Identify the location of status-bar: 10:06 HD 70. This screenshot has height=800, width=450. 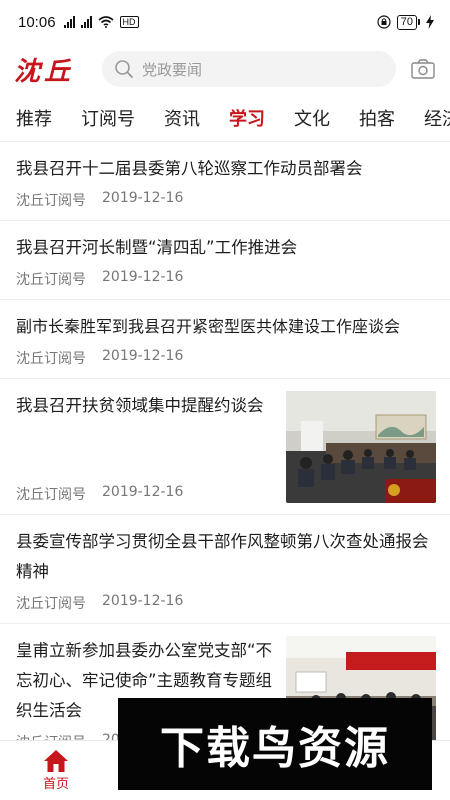
(225, 22).